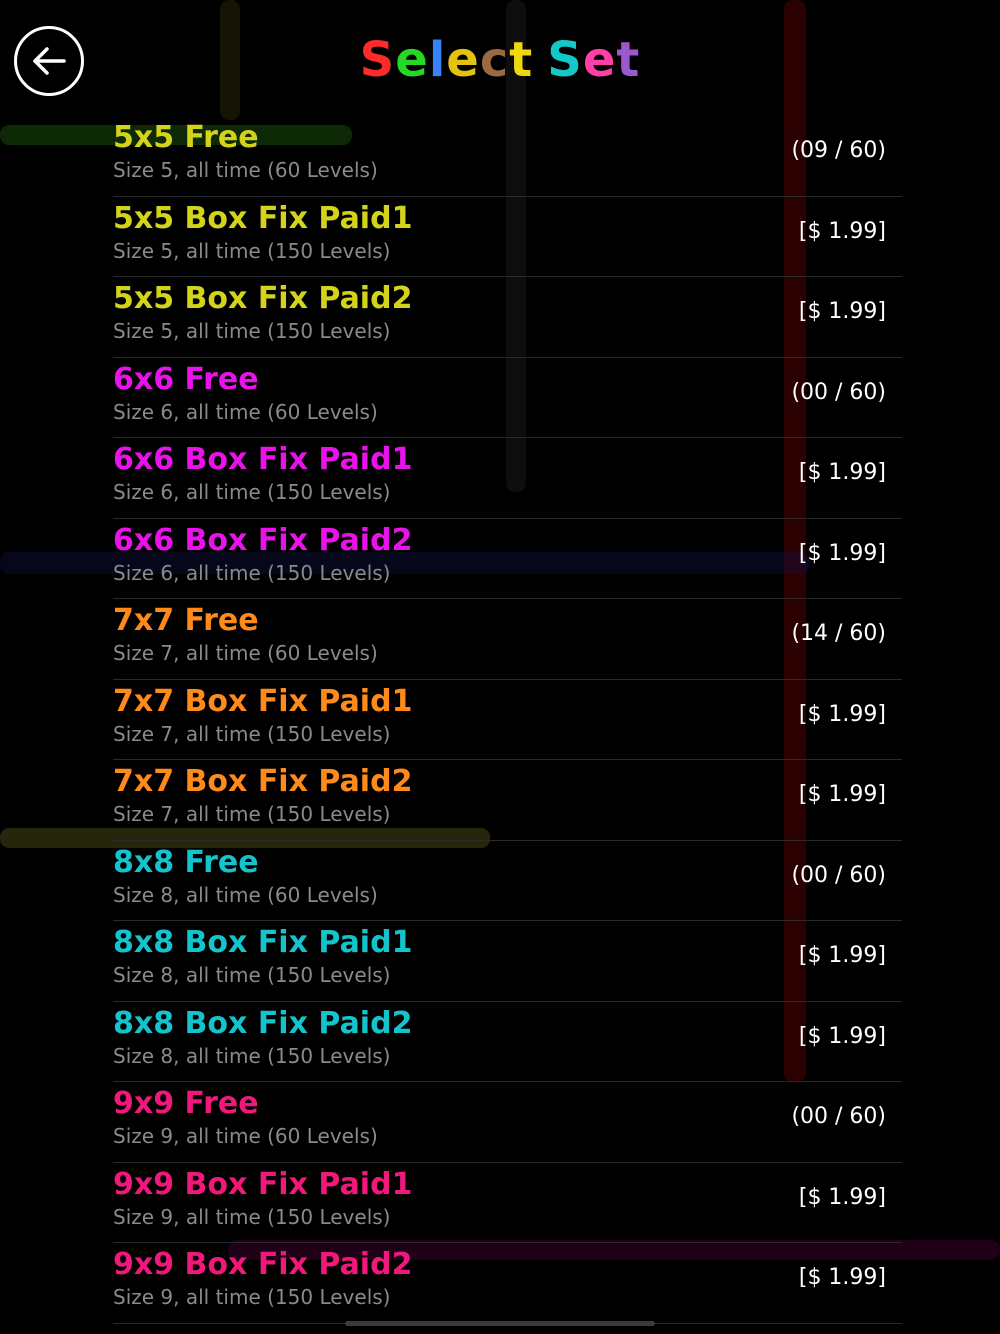  What do you see at coordinates (186, 379) in the screenshot?
I see `set-name: 6x6 Free` at bounding box center [186, 379].